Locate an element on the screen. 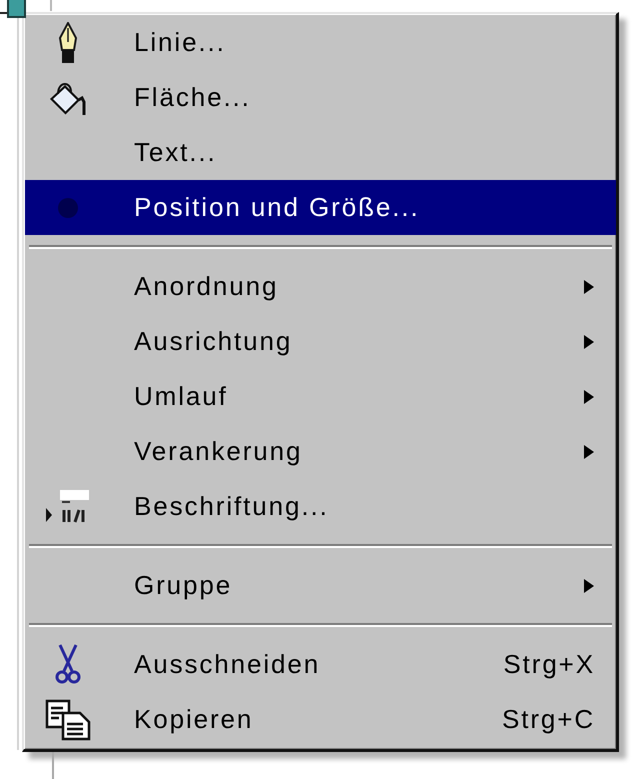  menu-item: Kopieren Strg+C is located at coordinates (320, 719).